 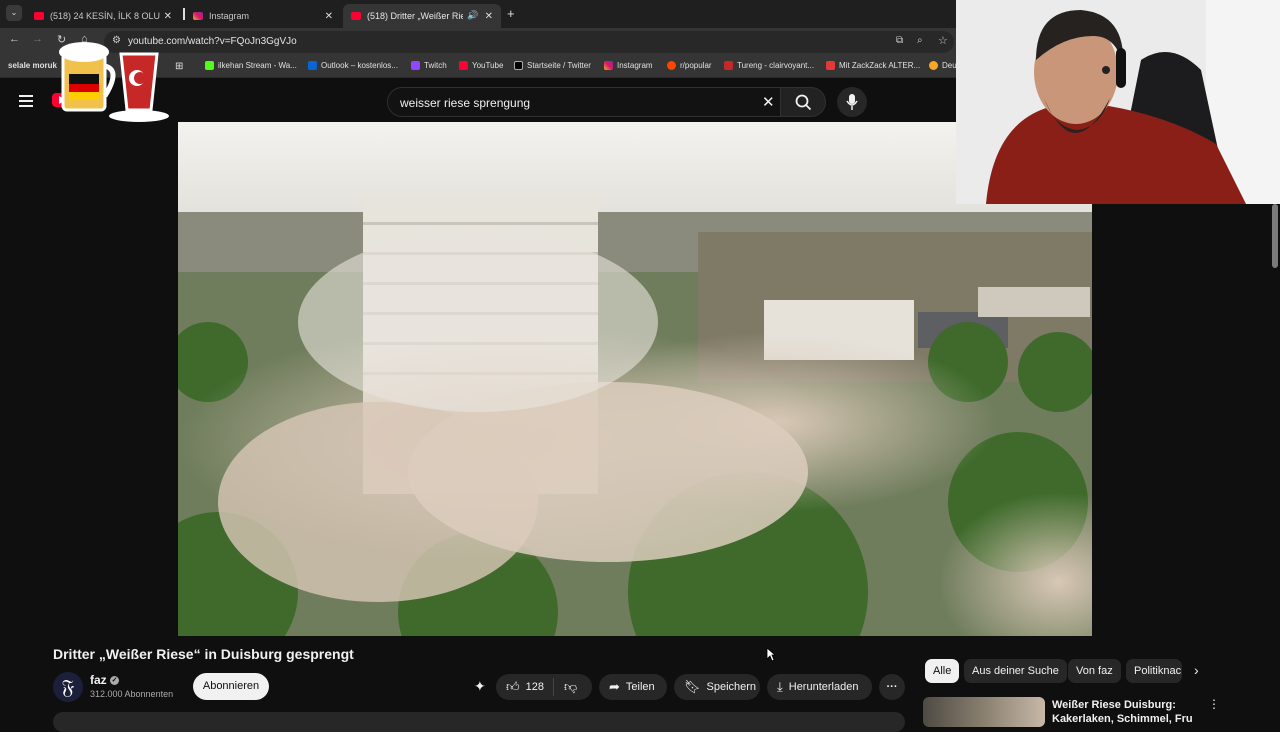 I want to click on tureng-icon, so click(x=728, y=65).